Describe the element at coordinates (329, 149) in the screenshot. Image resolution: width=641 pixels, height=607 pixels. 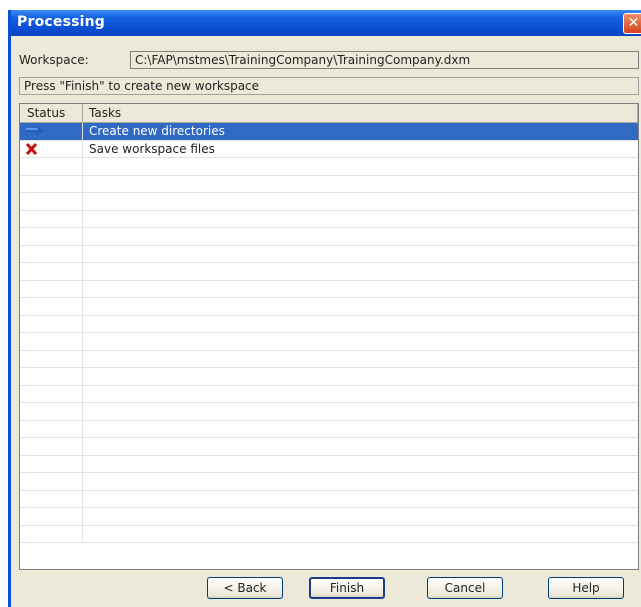
I see `table-row: Save workspace files` at that location.